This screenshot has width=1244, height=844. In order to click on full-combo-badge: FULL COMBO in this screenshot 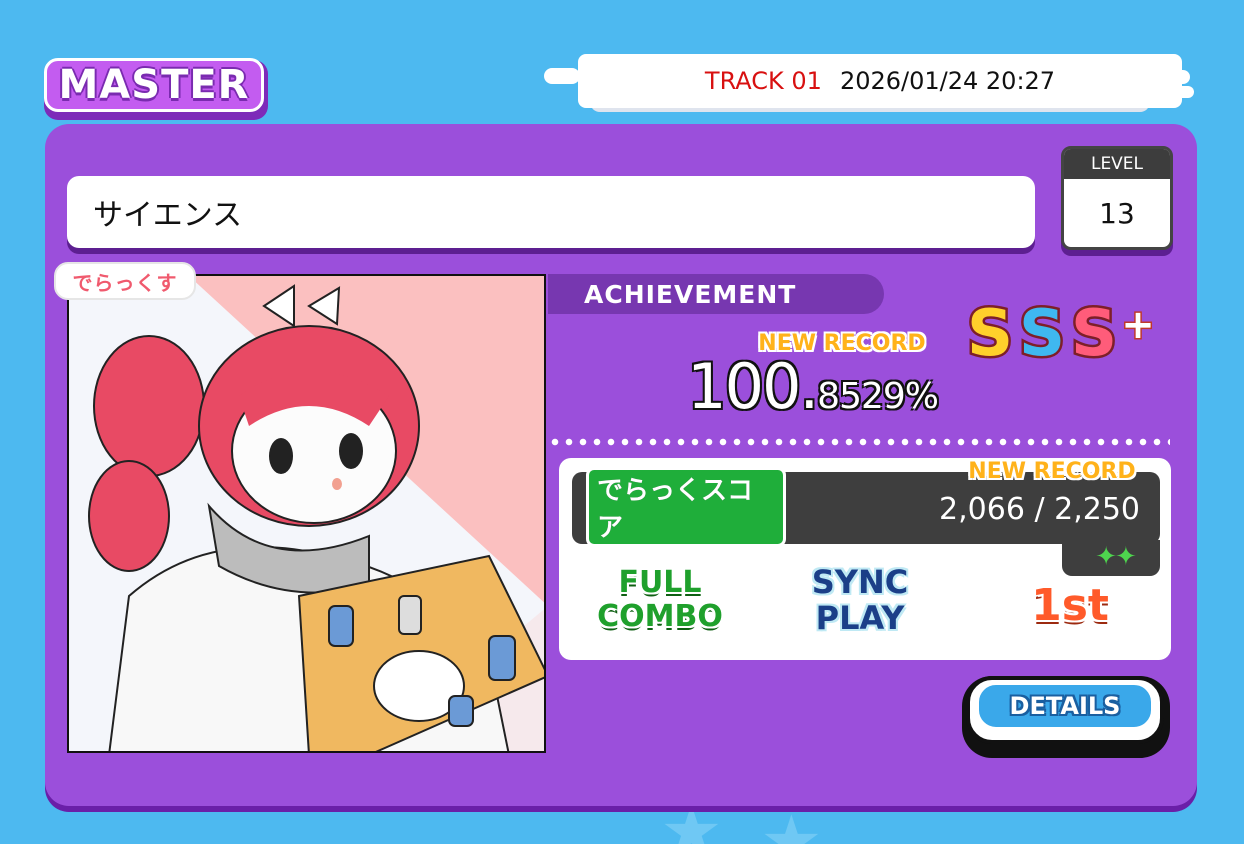, I will do `click(660, 604)`.